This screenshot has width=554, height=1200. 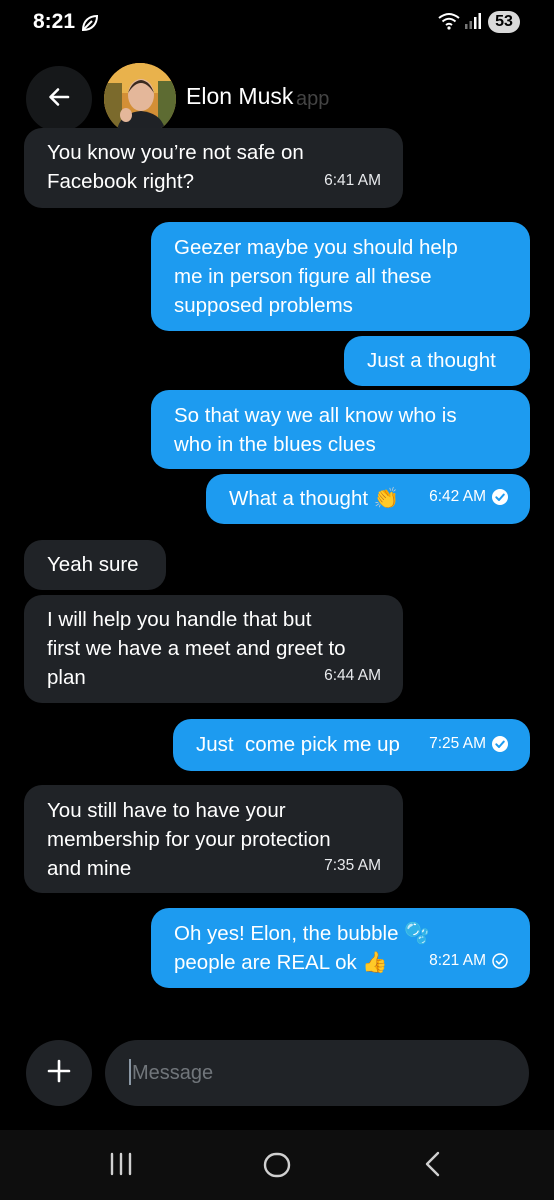 I want to click on message-timestamp: 6:41 AM, so click(x=352, y=180).